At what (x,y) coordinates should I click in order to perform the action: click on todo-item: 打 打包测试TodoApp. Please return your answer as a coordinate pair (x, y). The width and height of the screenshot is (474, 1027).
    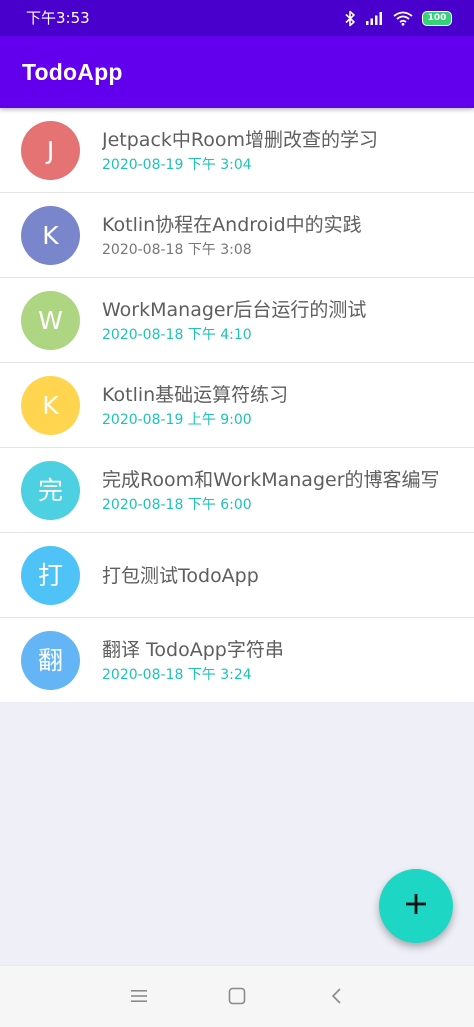
    Looking at the image, I should click on (237, 575).